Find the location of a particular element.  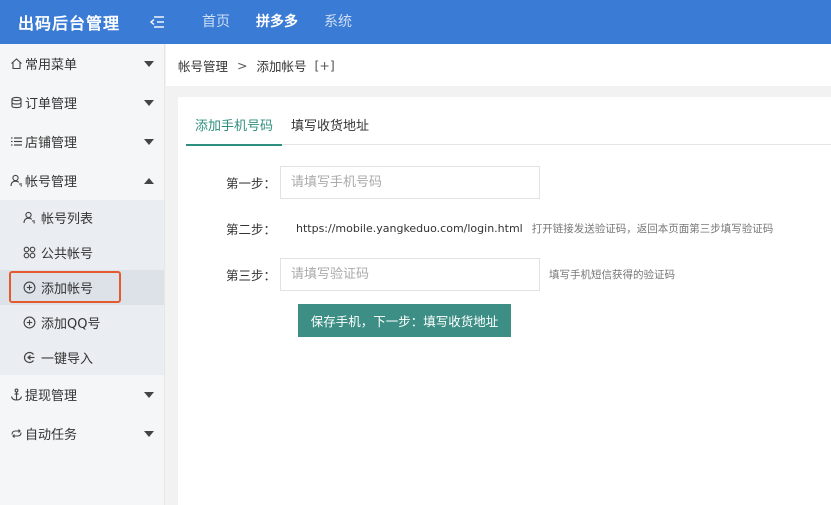

sidebar-item-add-account: 添加帐号 is located at coordinates (82, 287).